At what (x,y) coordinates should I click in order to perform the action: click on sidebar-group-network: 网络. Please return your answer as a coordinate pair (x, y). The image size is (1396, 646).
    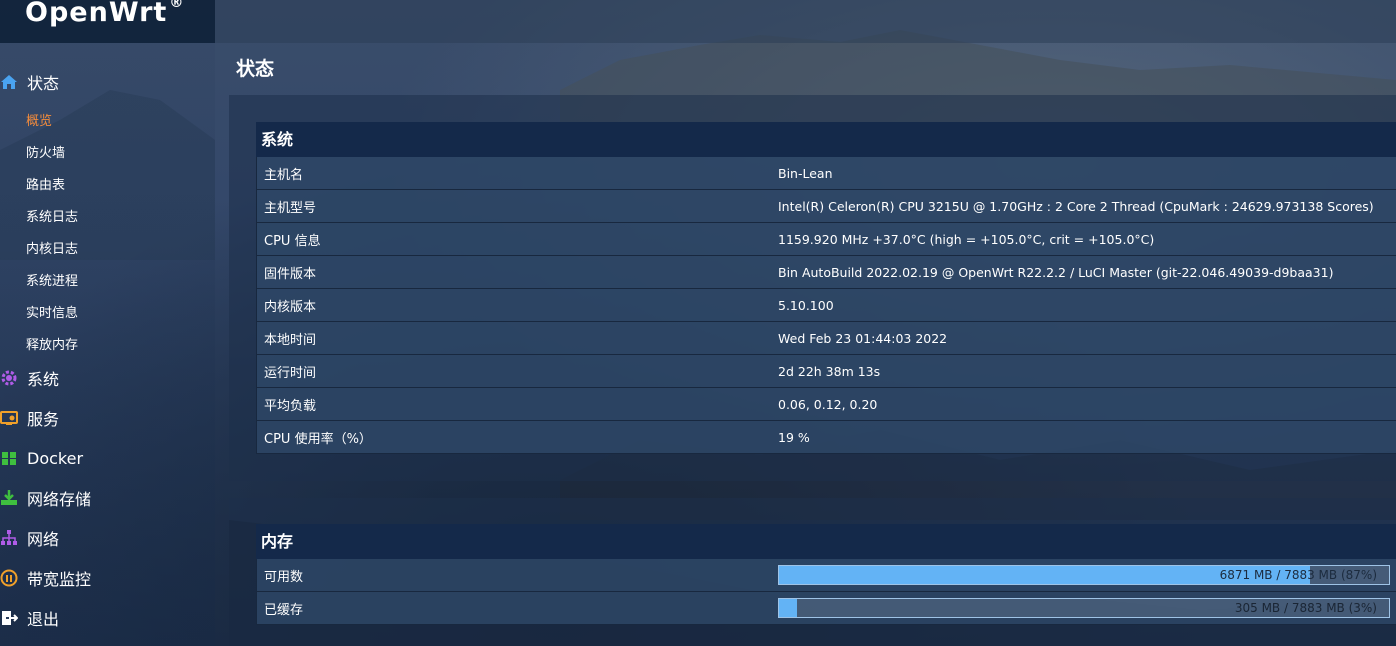
    Looking at the image, I should click on (29, 538).